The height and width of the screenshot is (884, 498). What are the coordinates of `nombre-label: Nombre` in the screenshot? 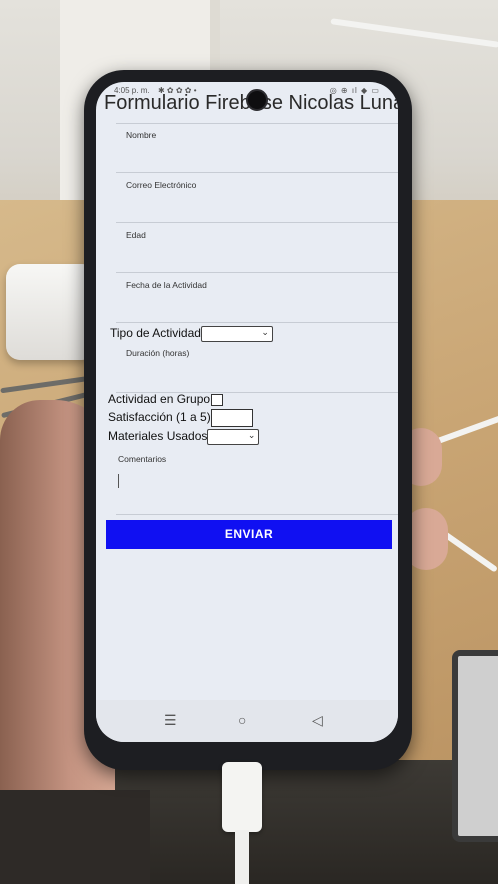 It's located at (141, 135).